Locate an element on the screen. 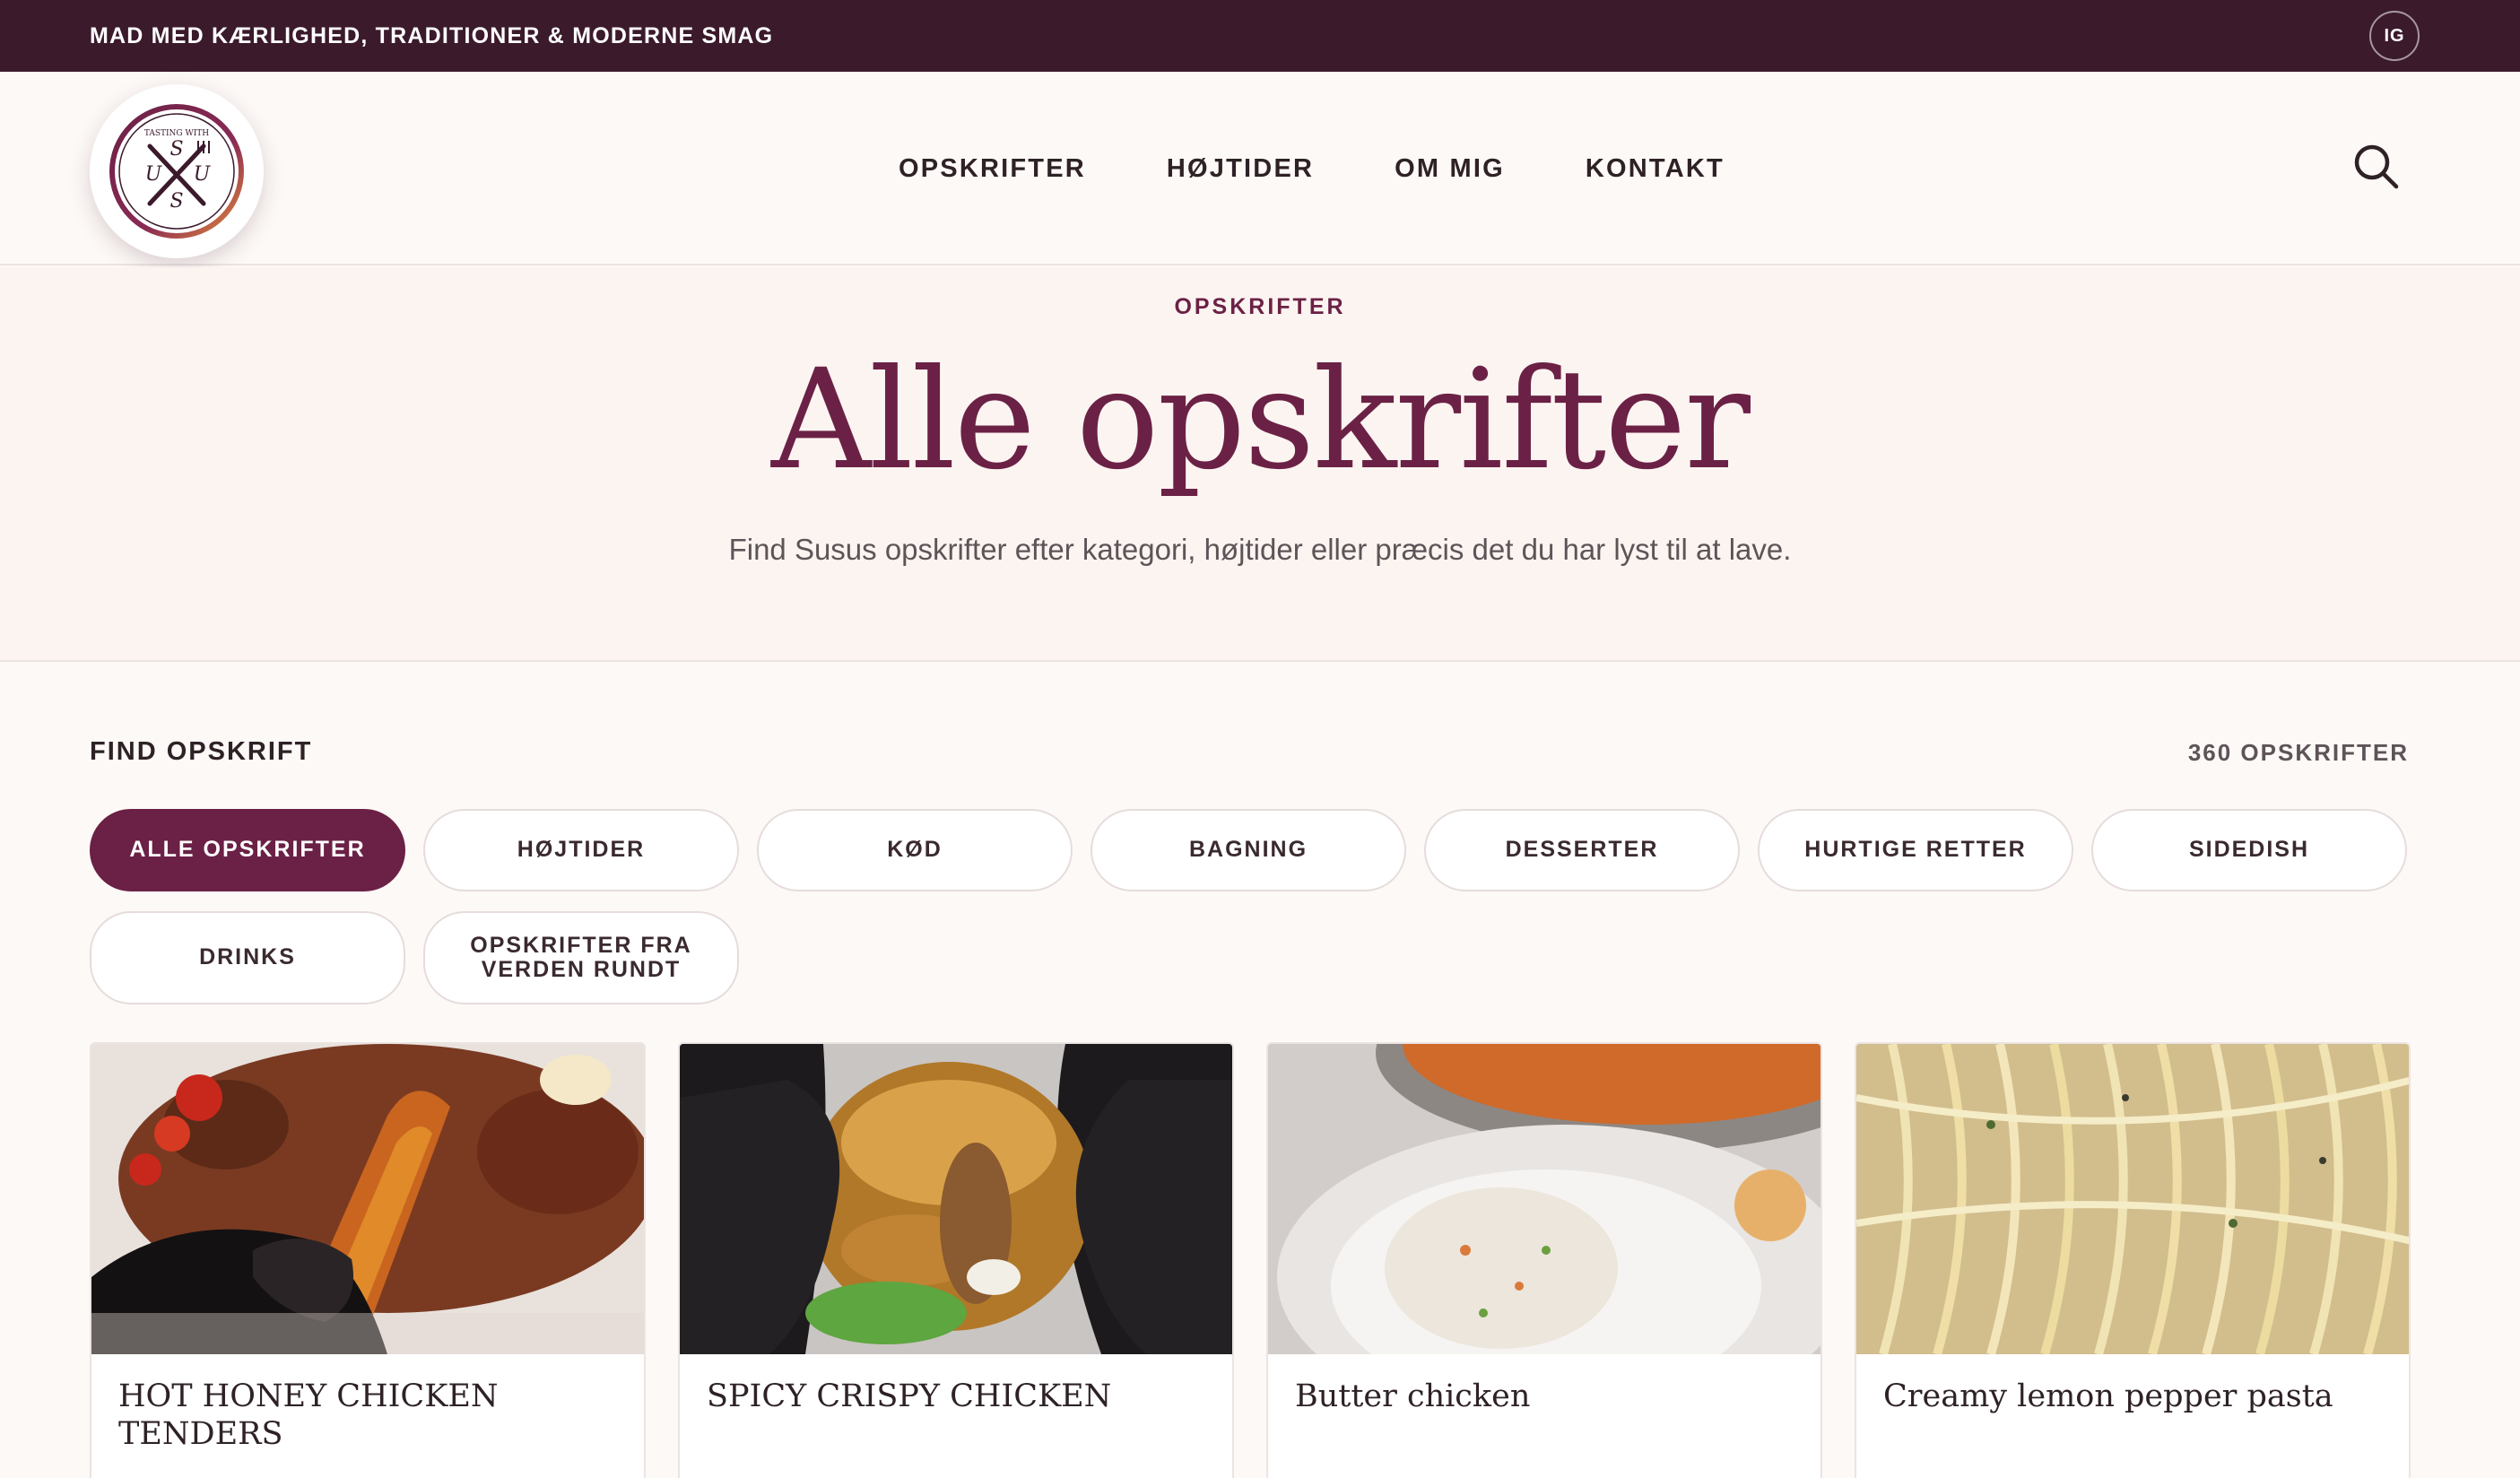 This screenshot has width=2520, height=1478. recipe-title: SPICY CRISPY CHICKEN is located at coordinates (909, 1396).